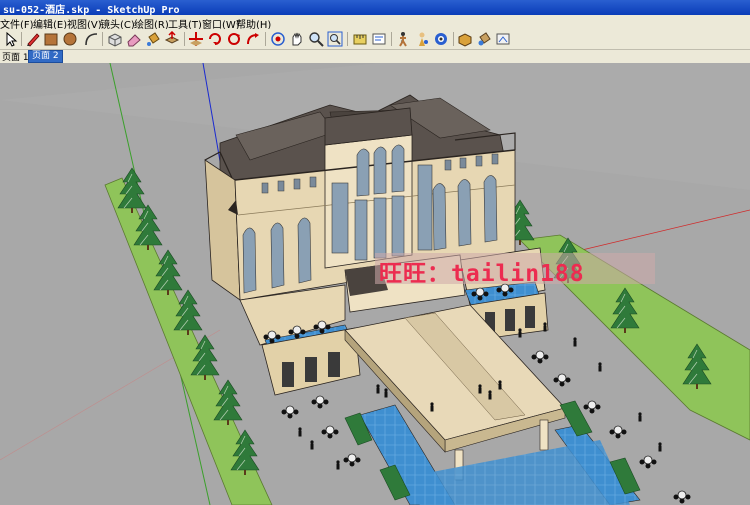  I want to click on main-toolbar, so click(375, 39).